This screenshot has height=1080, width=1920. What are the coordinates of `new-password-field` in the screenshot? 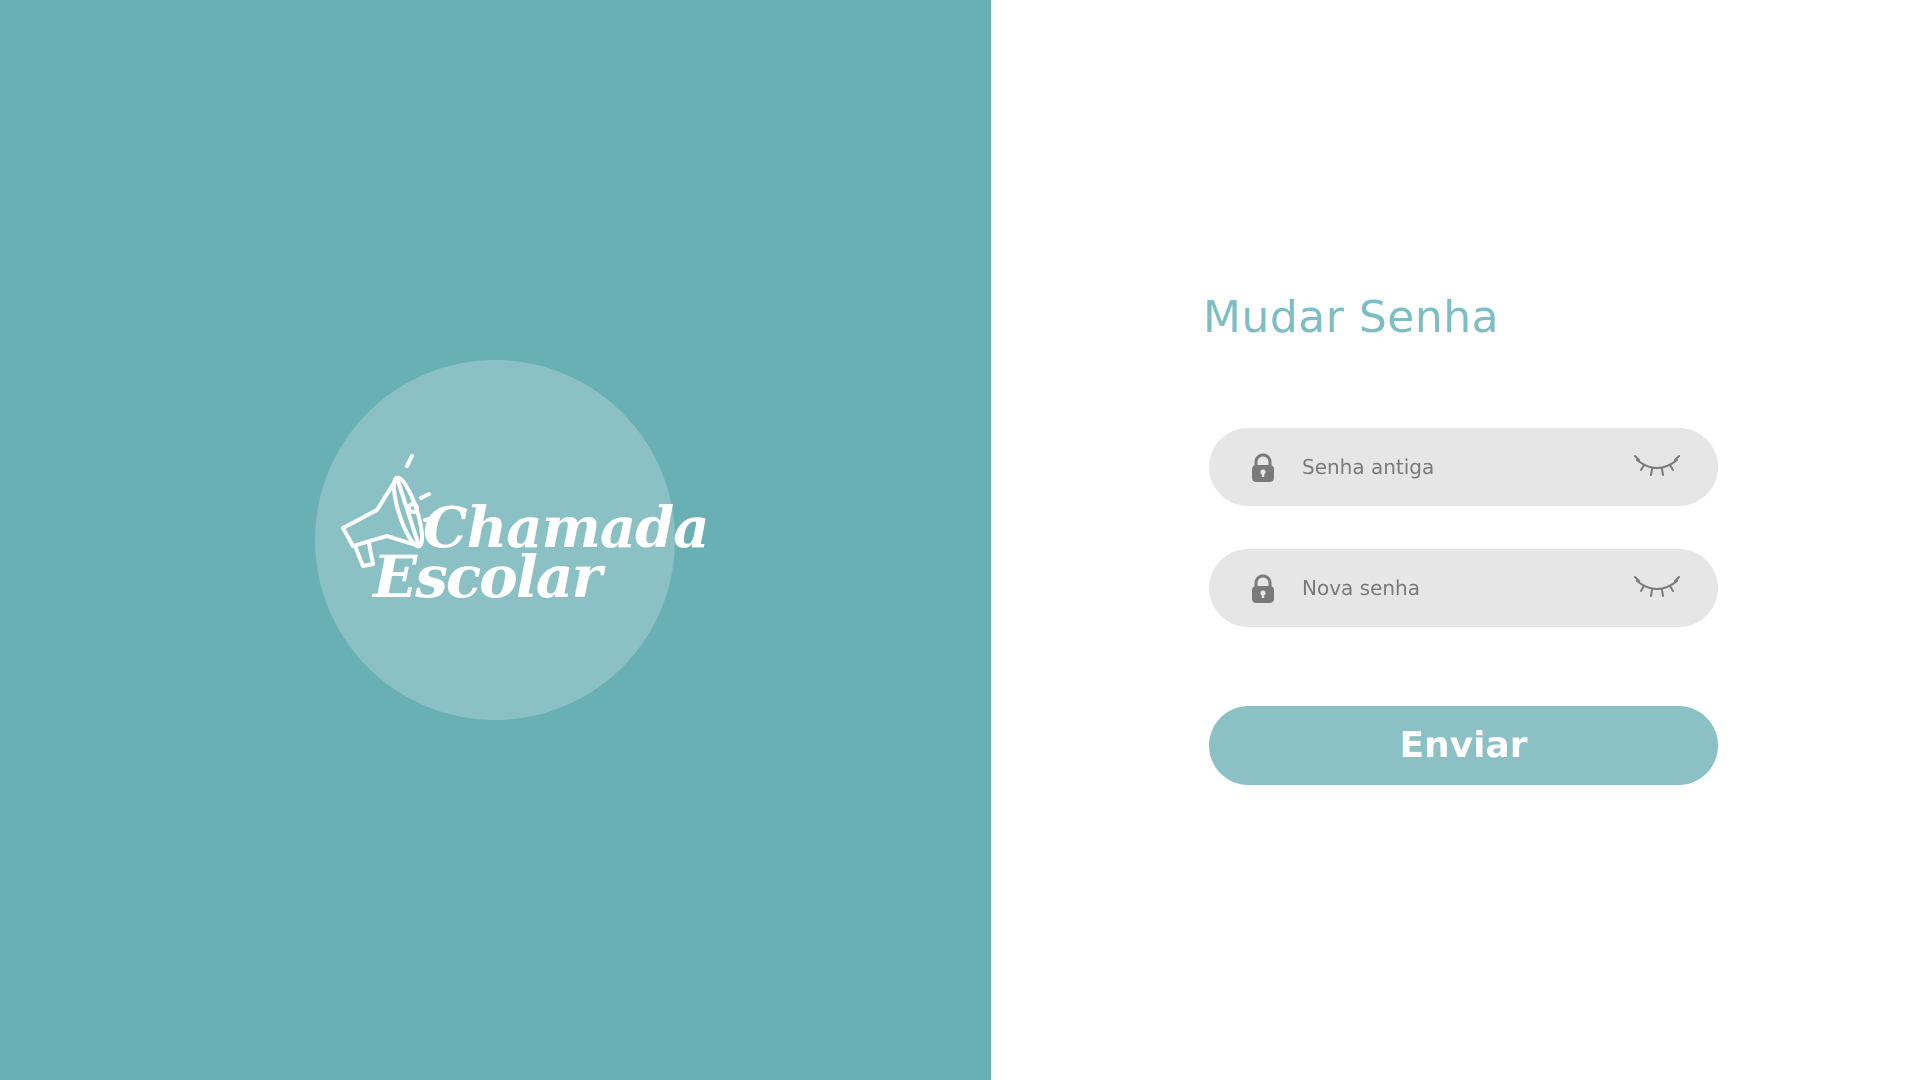 It's located at (1463, 588).